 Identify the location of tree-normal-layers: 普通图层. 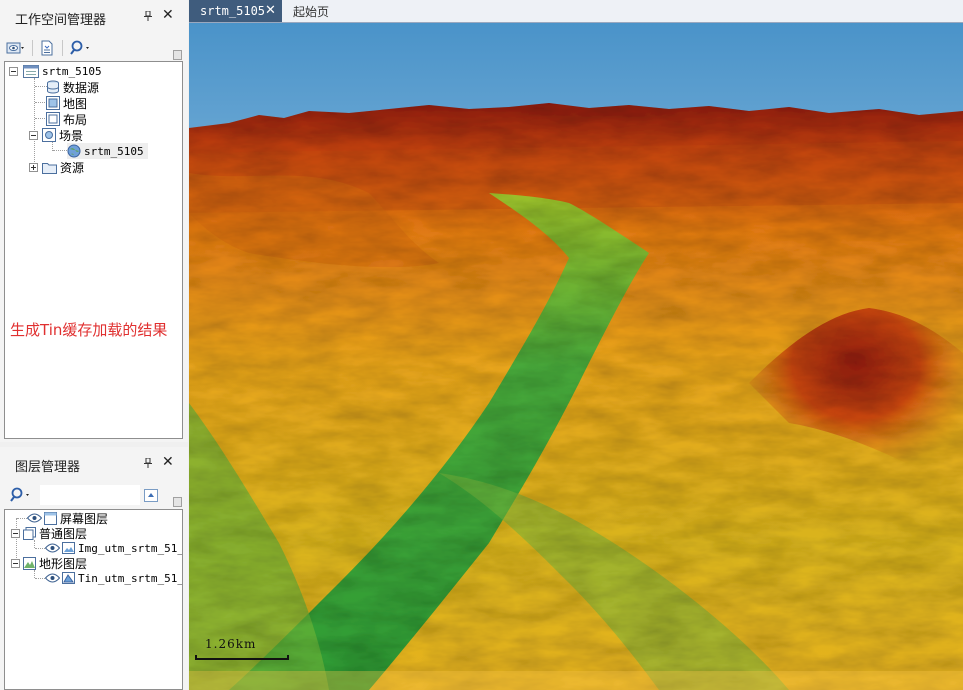
(49, 533).